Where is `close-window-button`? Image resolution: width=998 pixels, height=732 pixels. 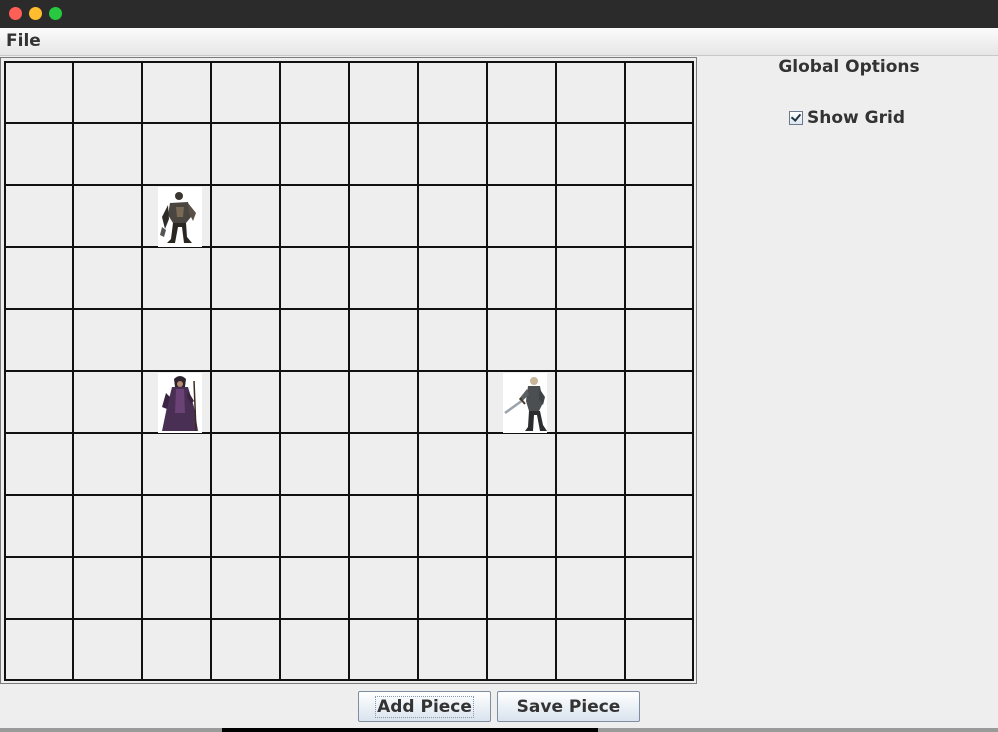 close-window-button is located at coordinates (15, 13).